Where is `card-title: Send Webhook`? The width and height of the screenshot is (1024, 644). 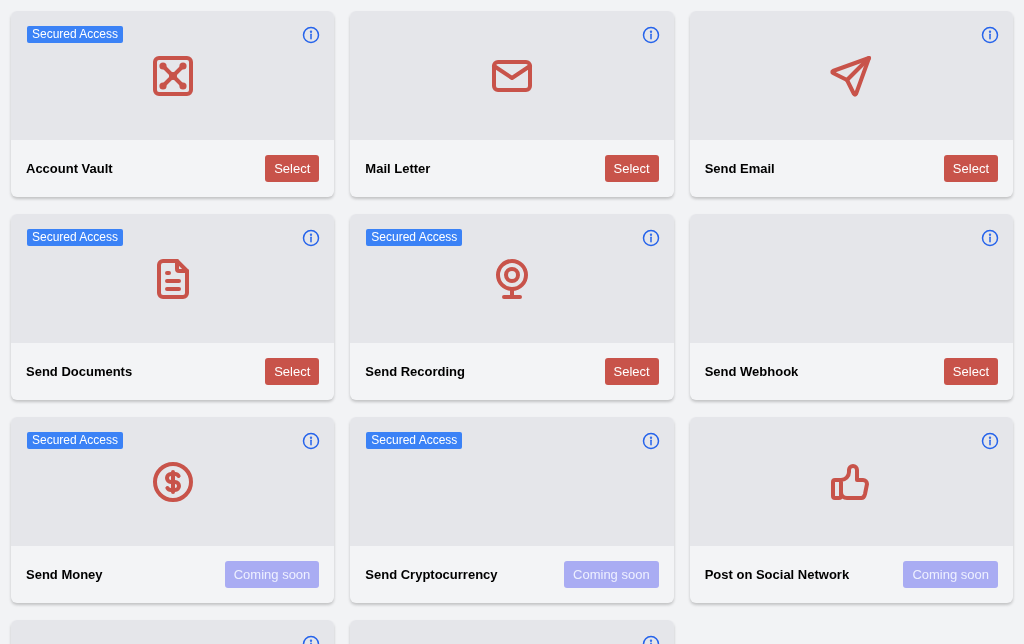
card-title: Send Webhook is located at coordinates (751, 371).